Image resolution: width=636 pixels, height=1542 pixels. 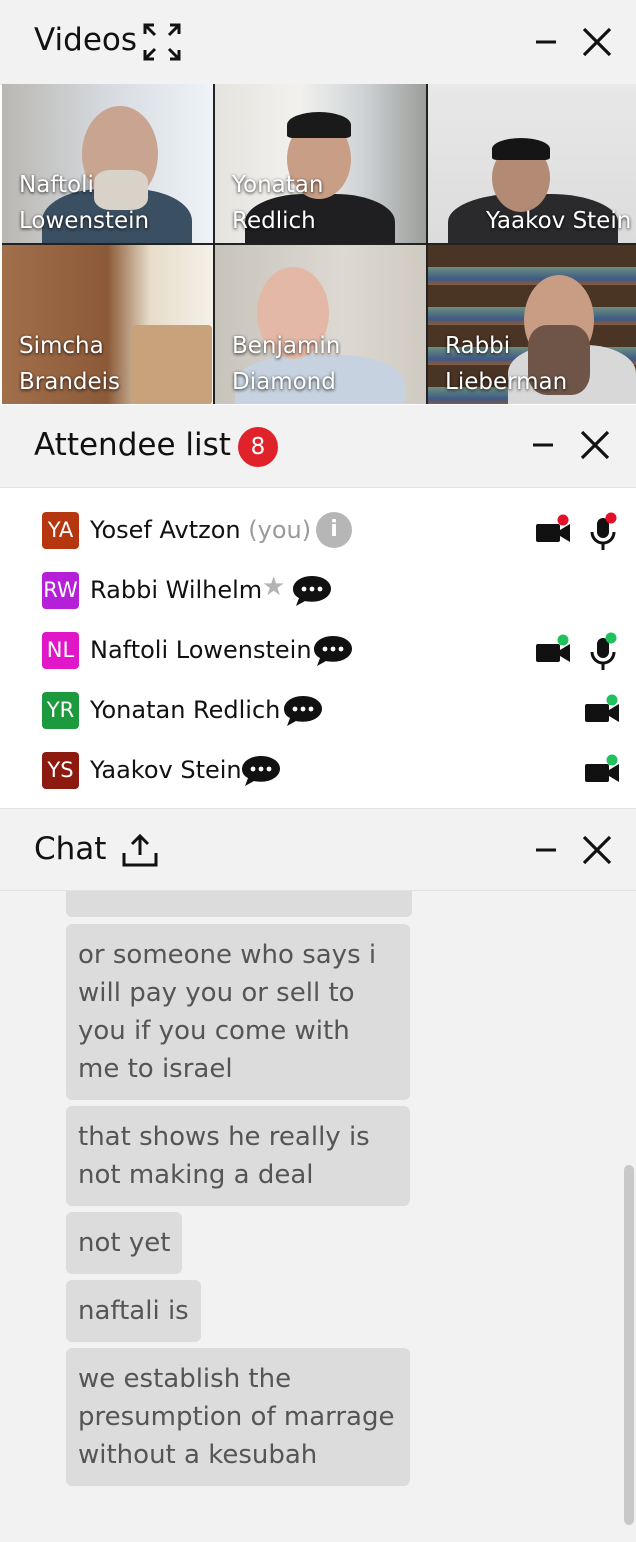 I want to click on avatar: RW, so click(x=60, y=590).